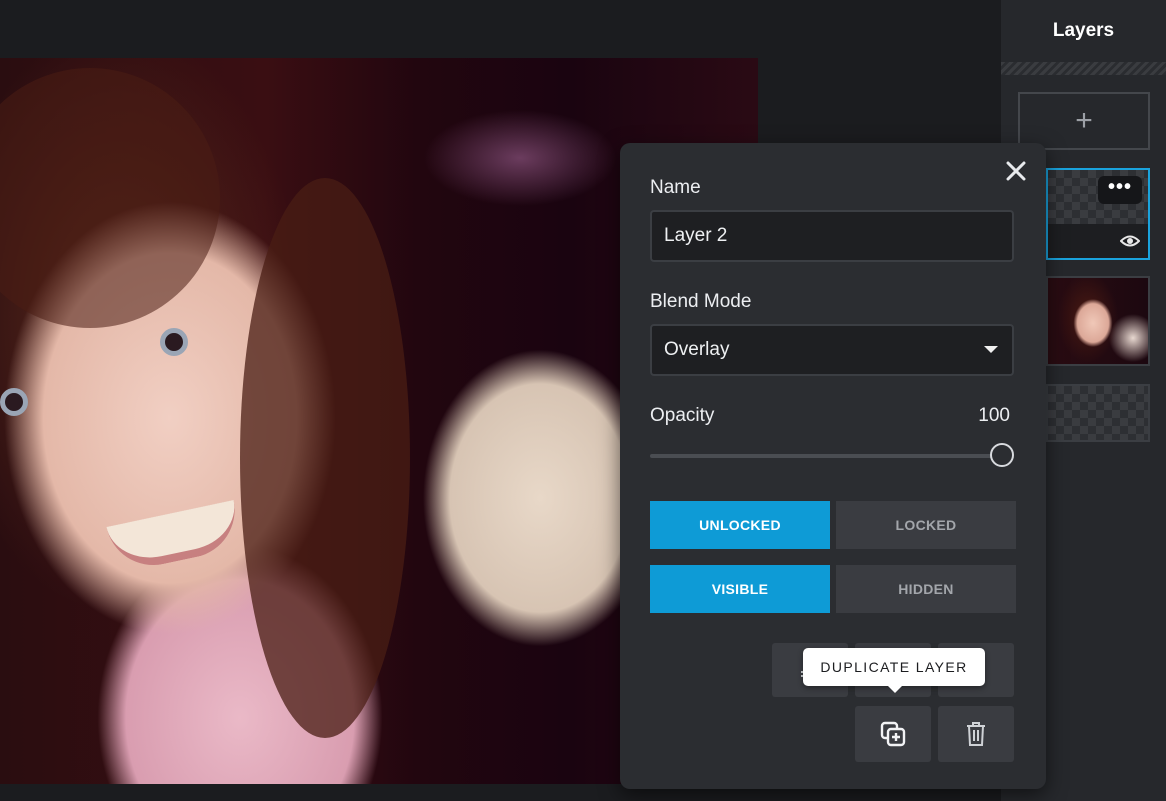 The width and height of the screenshot is (1166, 801). I want to click on hair-shape, so click(110, 198).